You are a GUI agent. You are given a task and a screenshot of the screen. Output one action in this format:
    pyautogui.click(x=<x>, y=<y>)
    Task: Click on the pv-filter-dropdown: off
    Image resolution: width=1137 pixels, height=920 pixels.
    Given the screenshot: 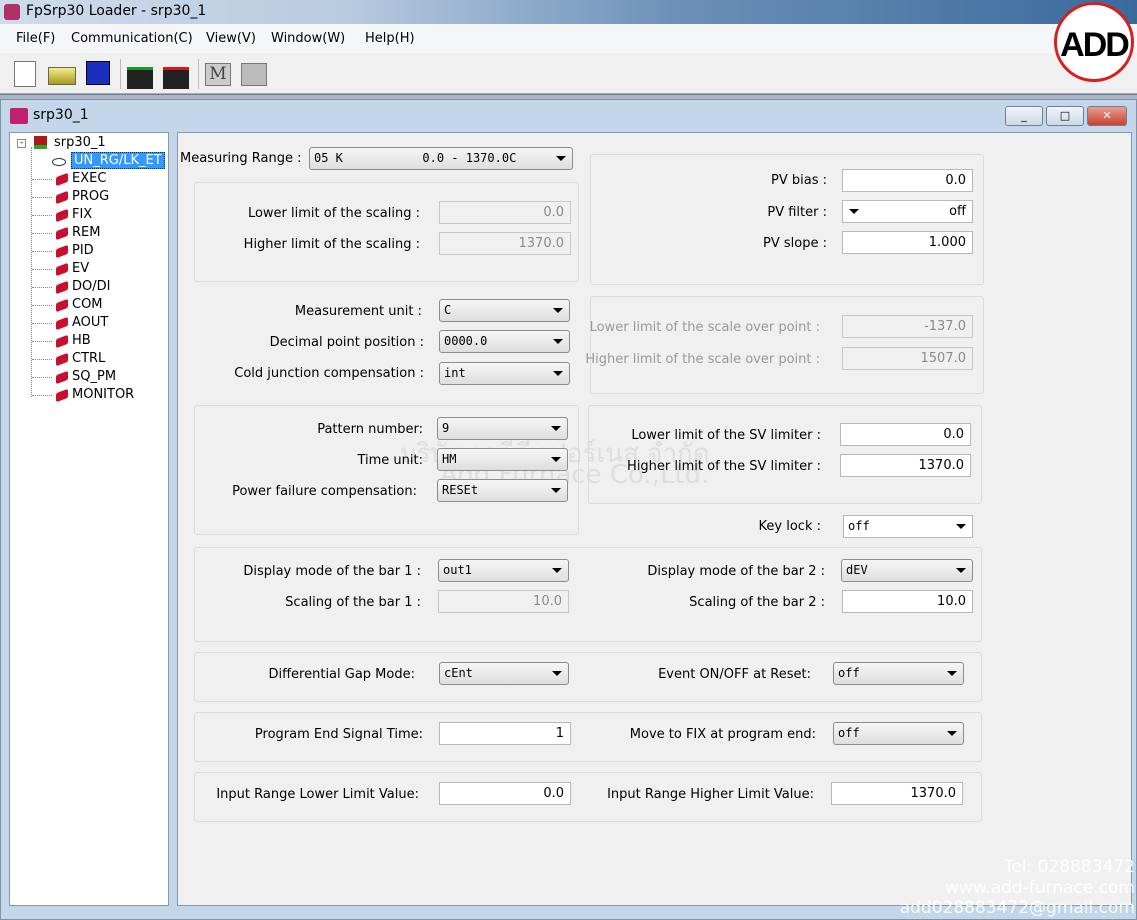 What is the action you would take?
    pyautogui.click(x=907, y=211)
    